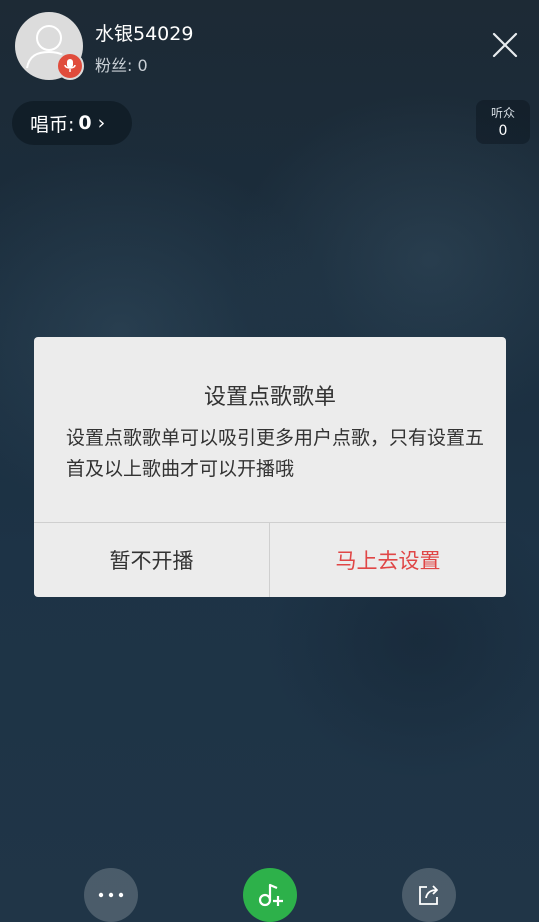  What do you see at coordinates (270, 895) in the screenshot?
I see `add-song-icon` at bounding box center [270, 895].